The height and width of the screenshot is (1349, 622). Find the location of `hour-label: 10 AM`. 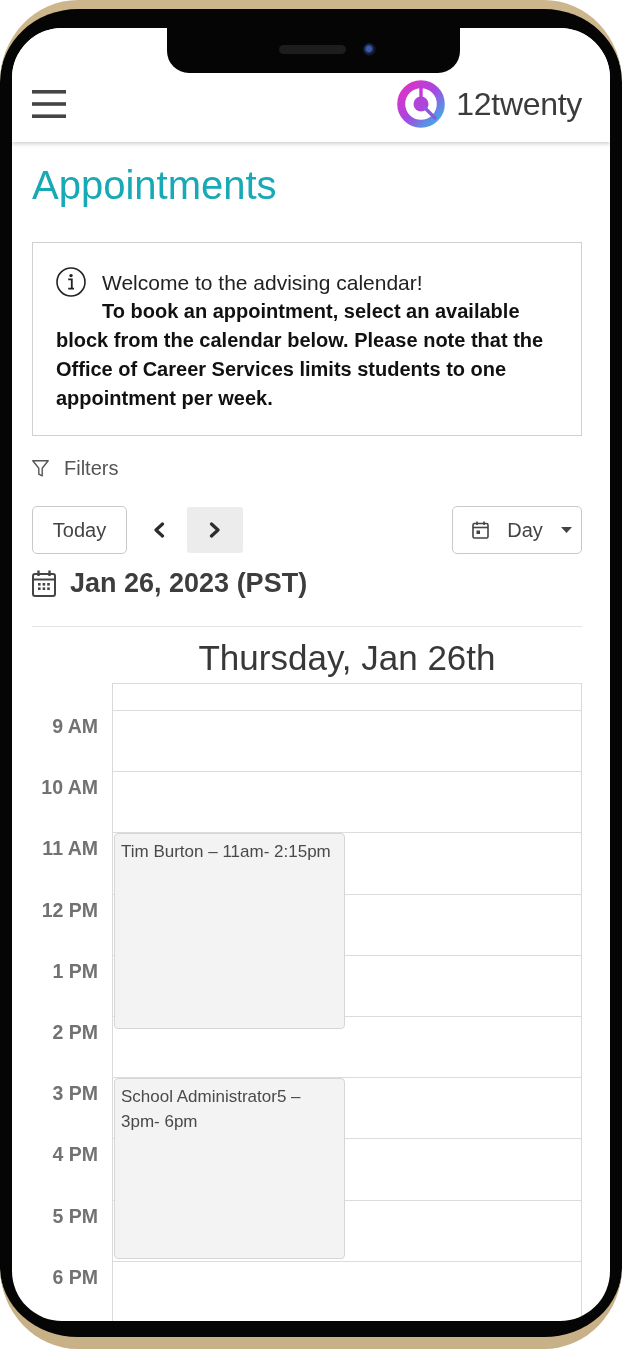

hour-label: 10 AM is located at coordinates (69, 788).